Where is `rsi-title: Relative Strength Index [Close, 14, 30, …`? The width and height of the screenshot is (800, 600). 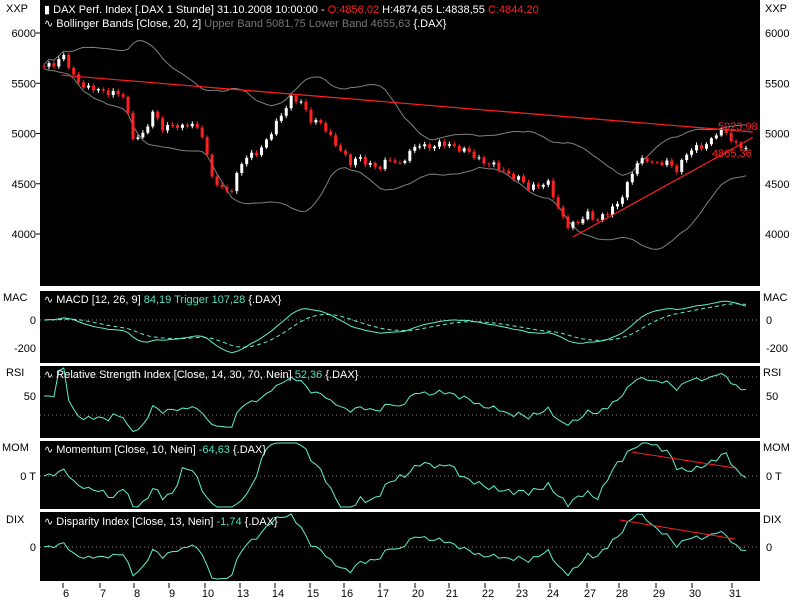 rsi-title: Relative Strength Index [Close, 14, 30, … is located at coordinates (174, 375).